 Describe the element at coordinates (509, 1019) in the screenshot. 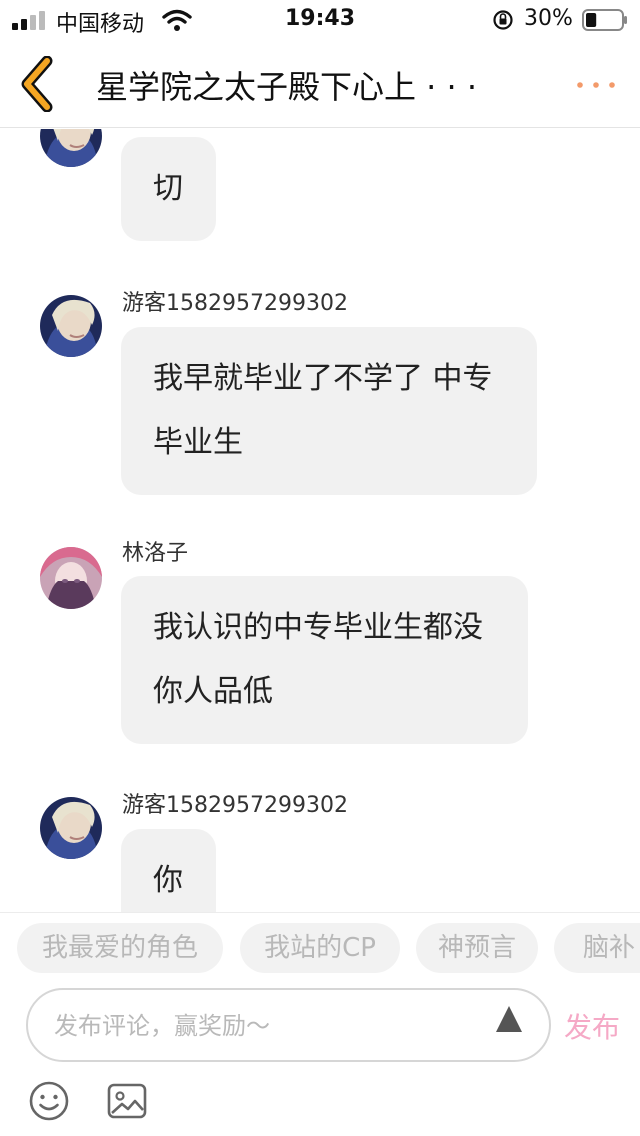

I see `keyboard-toggle-icon` at that location.